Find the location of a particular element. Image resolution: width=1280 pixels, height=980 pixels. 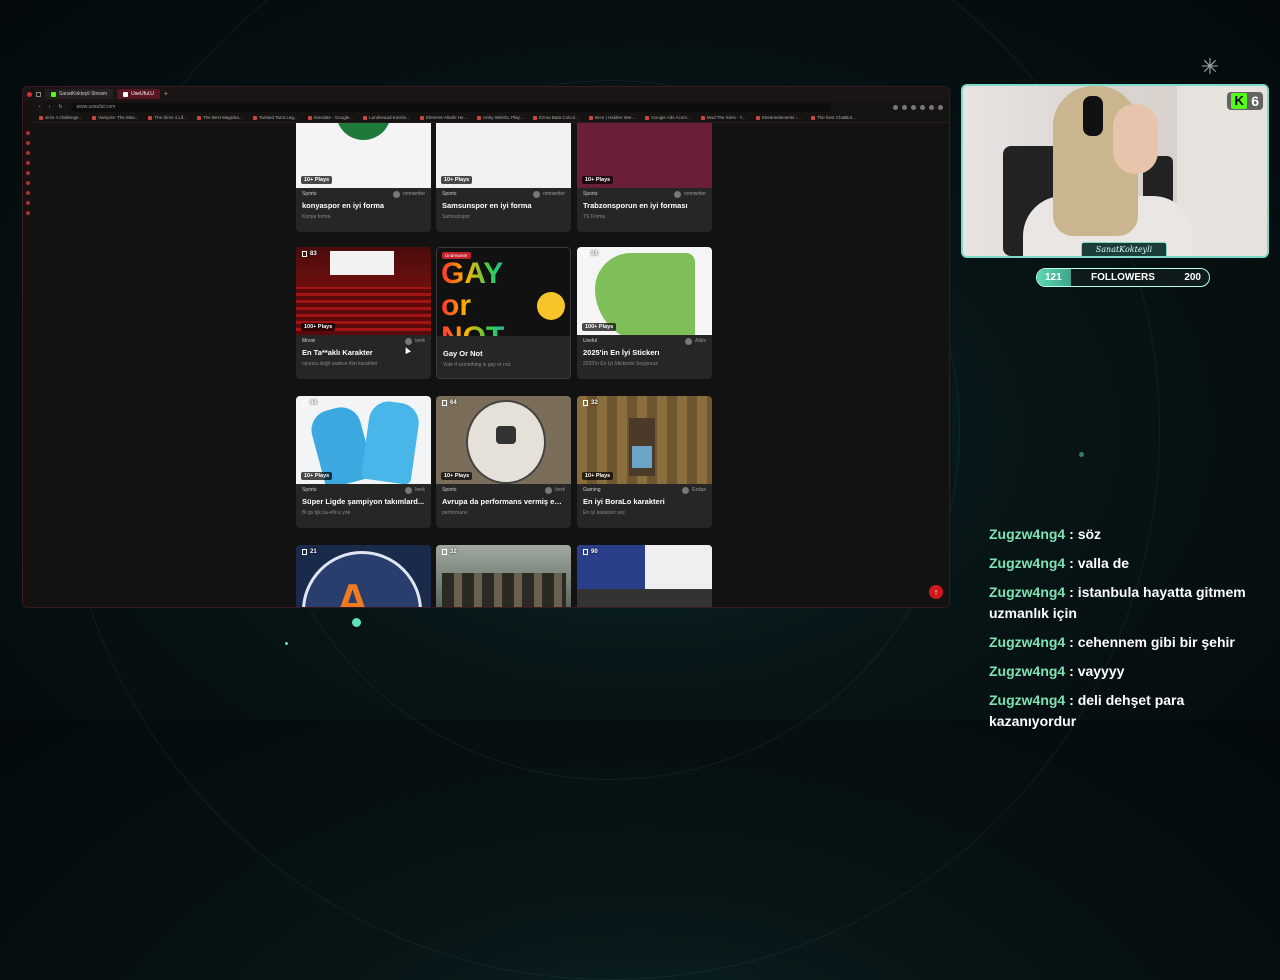

quiz-card: 90100+ PlaysMusicYTR42 is located at coordinates (644, 576).